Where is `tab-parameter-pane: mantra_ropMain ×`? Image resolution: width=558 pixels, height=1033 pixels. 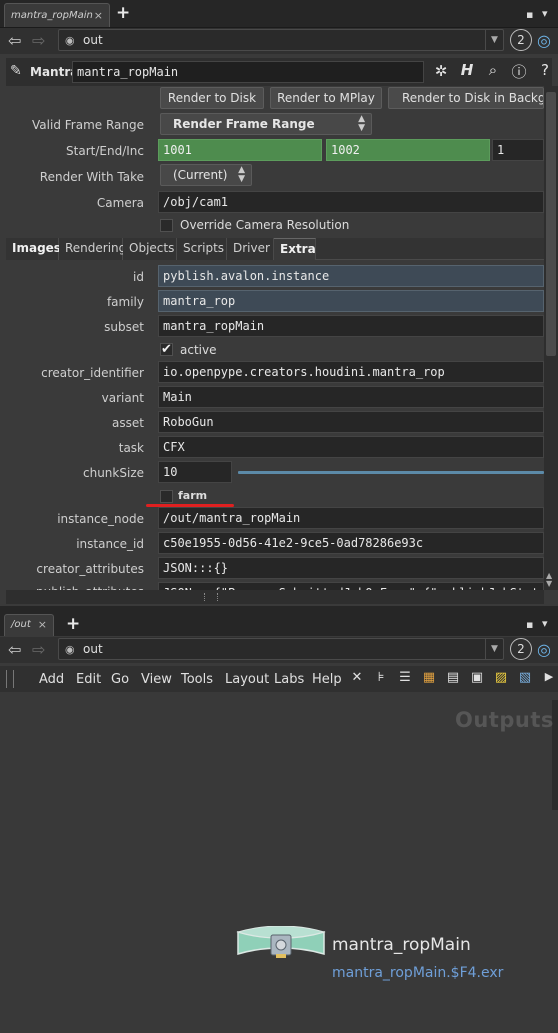 tab-parameter-pane: mantra_ropMain × is located at coordinates (57, 15).